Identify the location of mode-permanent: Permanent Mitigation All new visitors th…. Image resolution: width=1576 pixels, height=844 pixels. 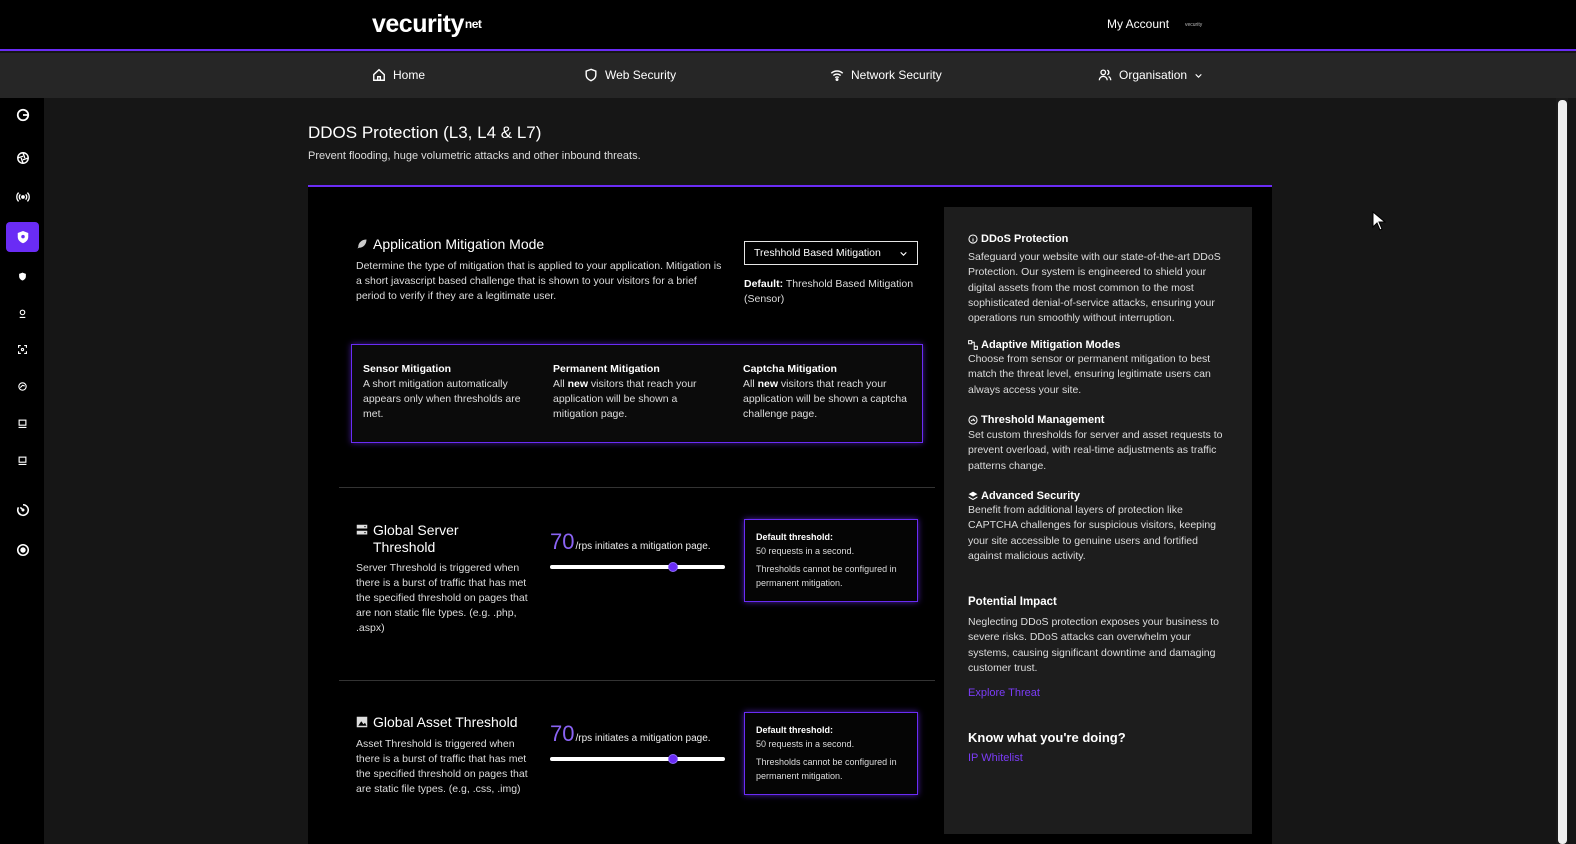
(636, 392).